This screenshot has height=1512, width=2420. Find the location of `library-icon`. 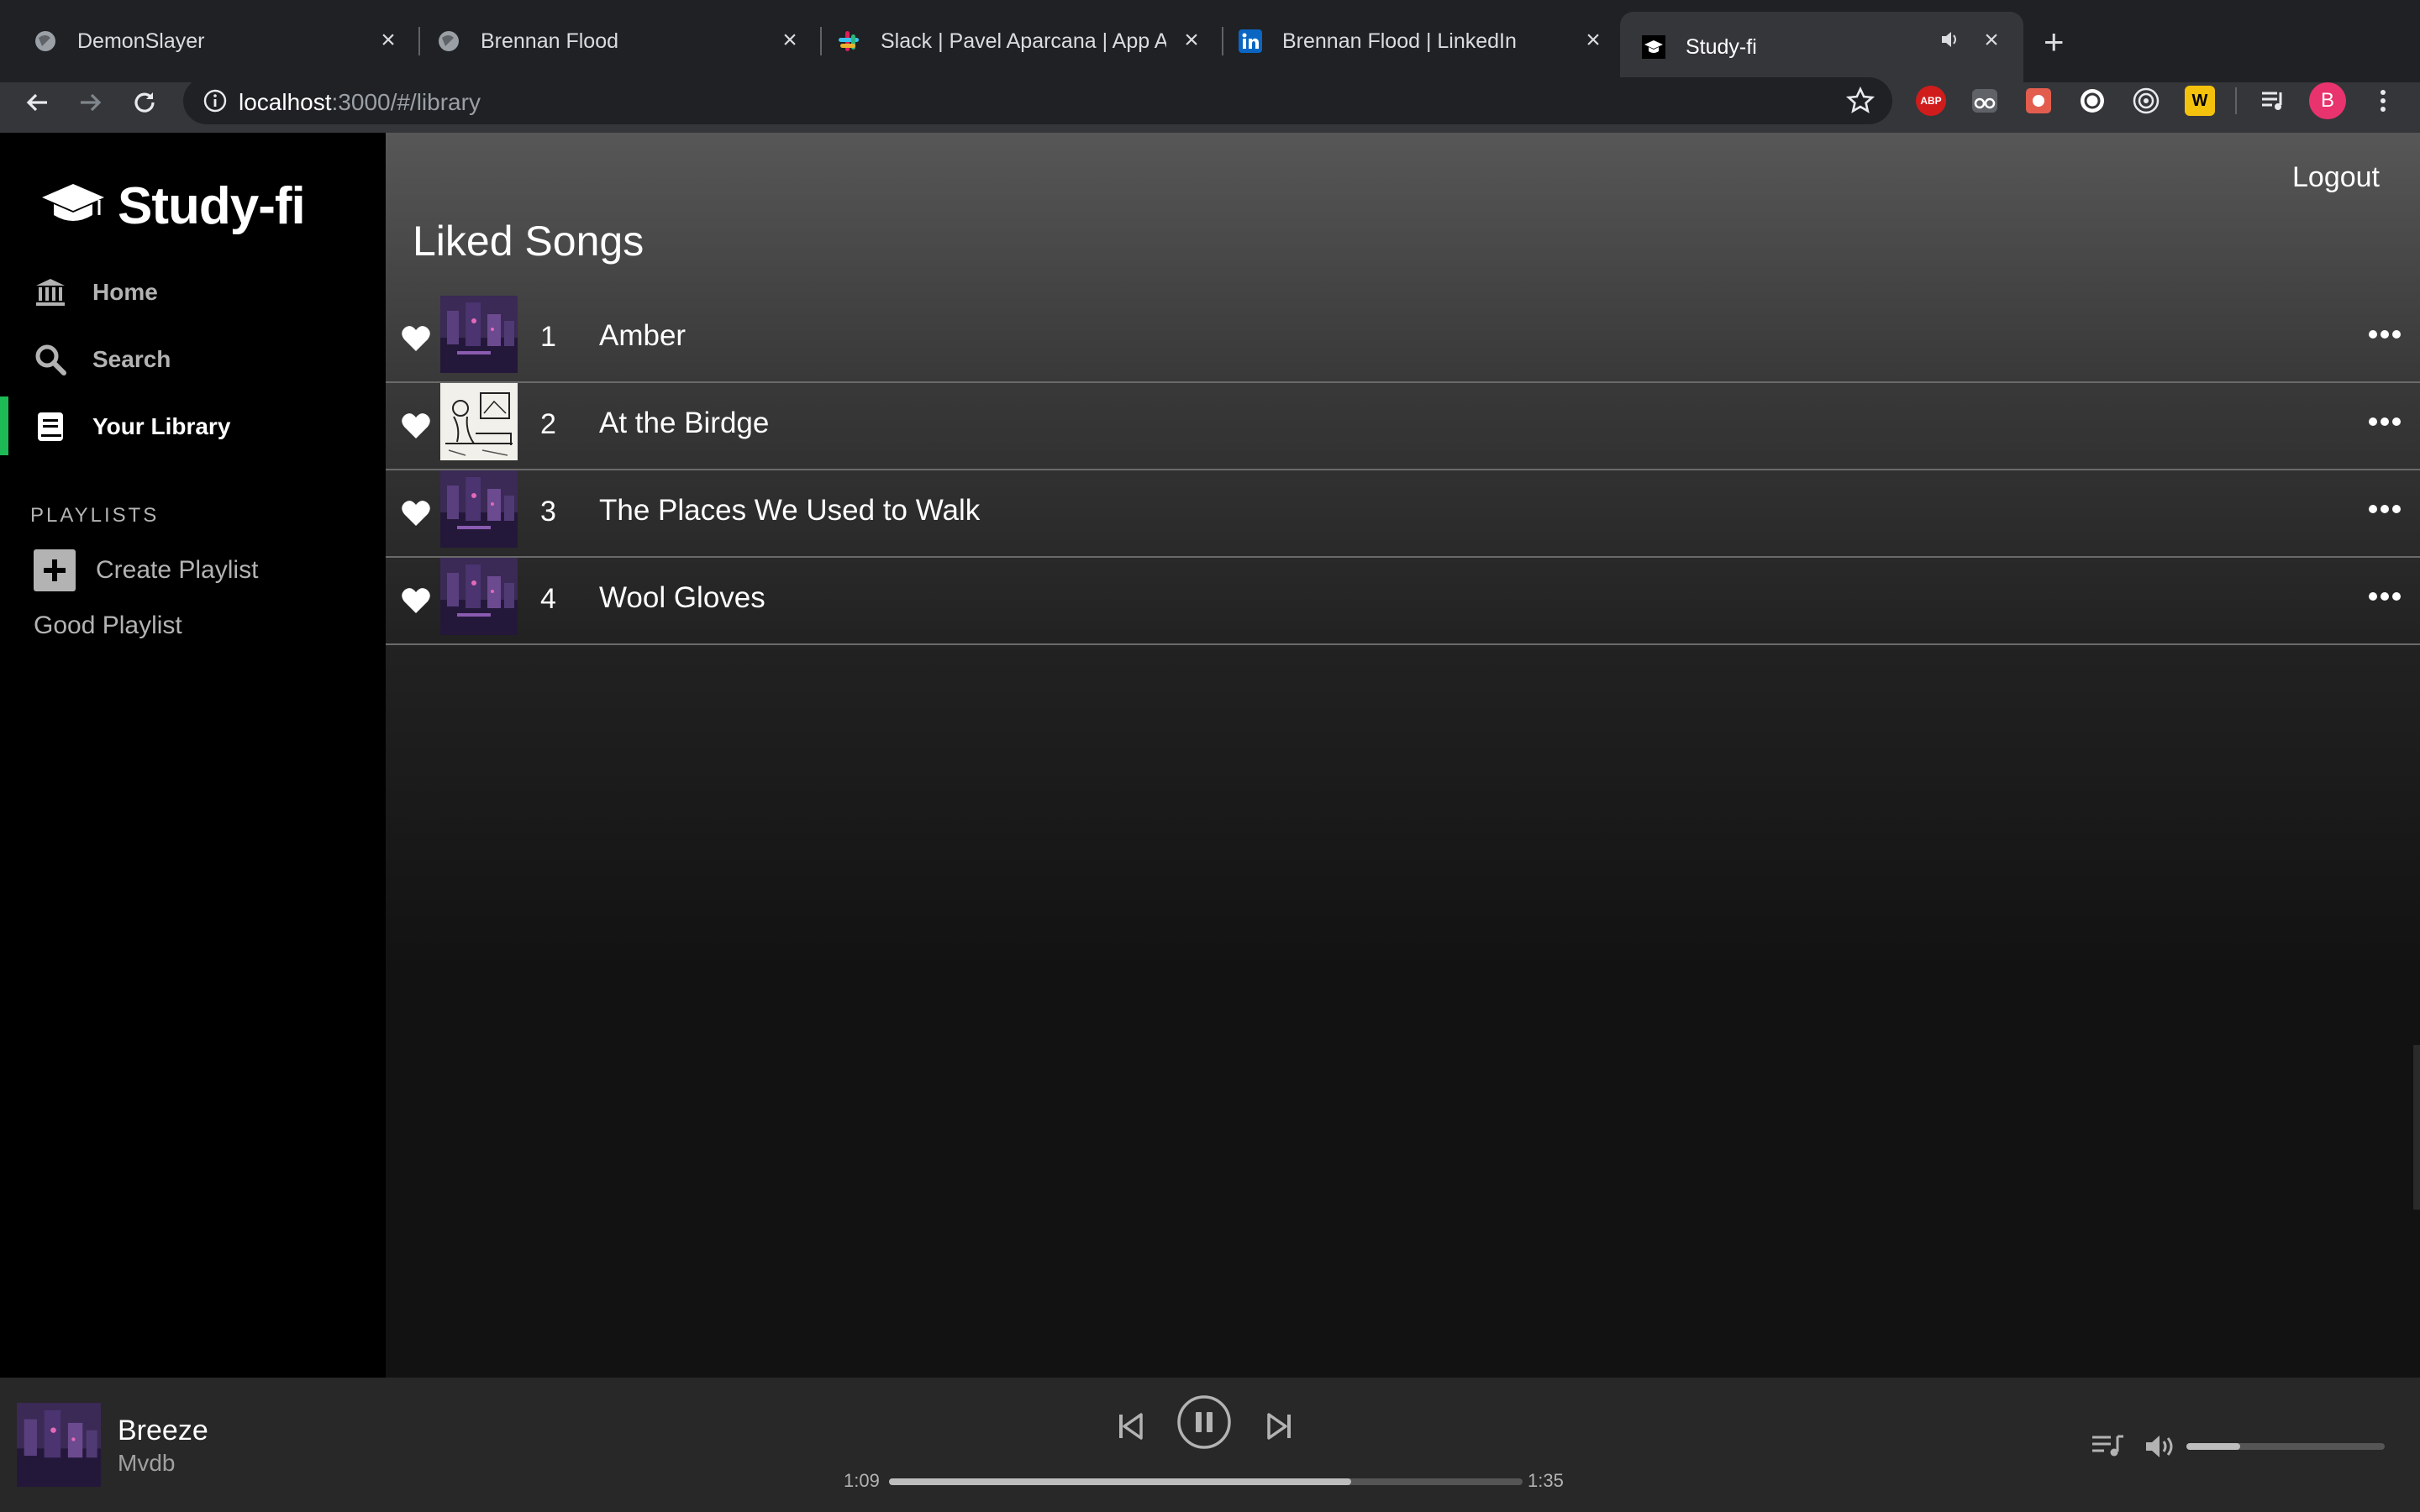

library-icon is located at coordinates (51, 427).